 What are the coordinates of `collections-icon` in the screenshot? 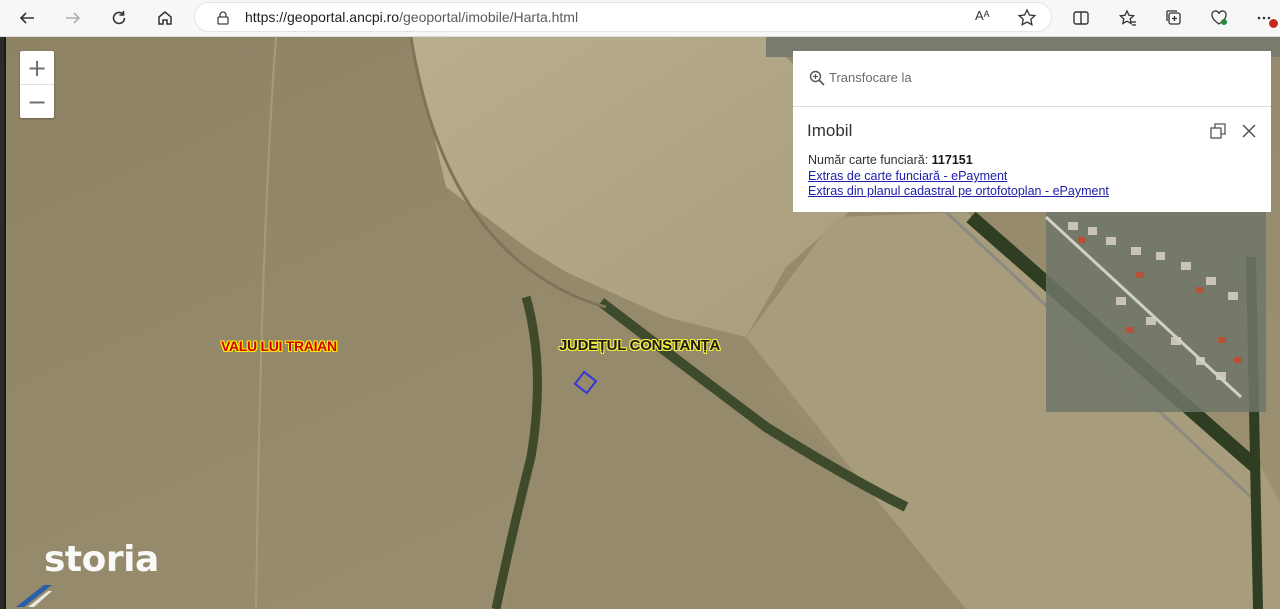 It's located at (1174, 18).